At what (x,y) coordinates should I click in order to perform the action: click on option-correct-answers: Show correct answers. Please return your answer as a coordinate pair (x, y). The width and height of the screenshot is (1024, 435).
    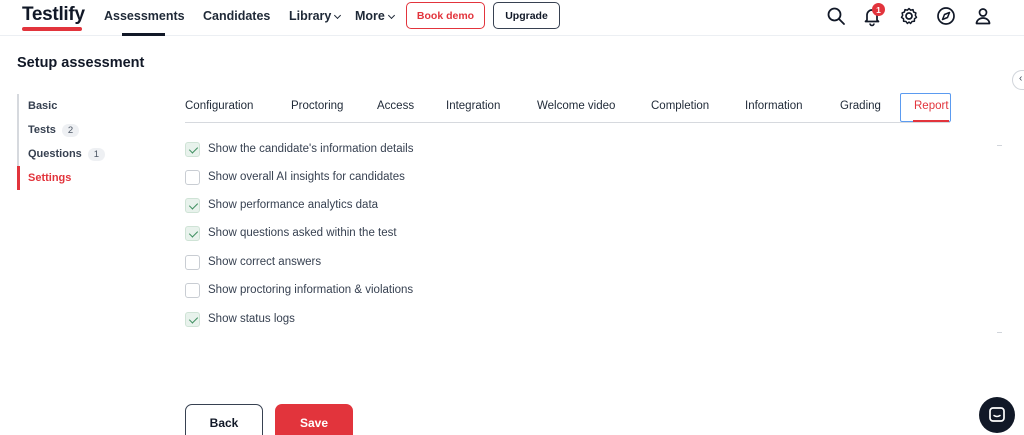
    Looking at the image, I should click on (253, 262).